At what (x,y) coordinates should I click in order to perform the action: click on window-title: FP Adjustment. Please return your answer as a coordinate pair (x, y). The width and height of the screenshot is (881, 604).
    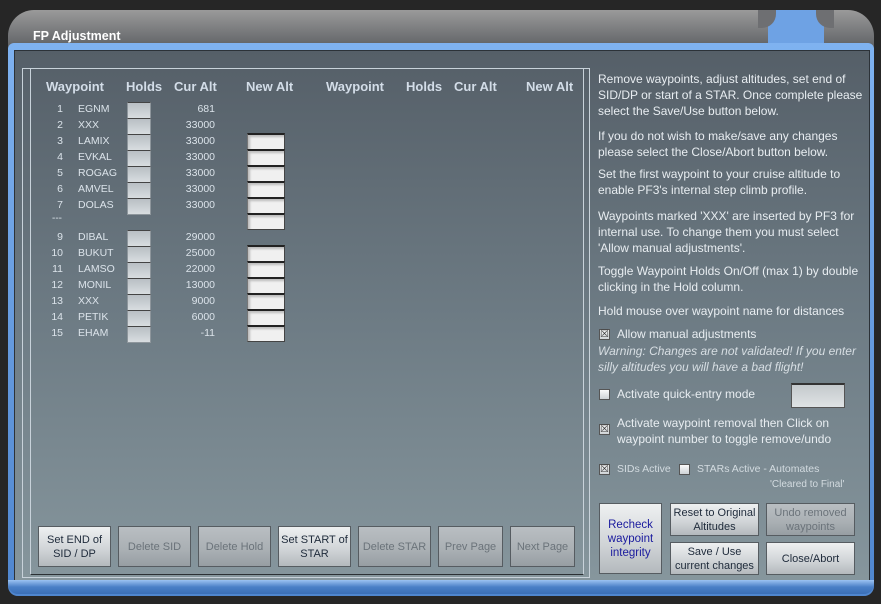
    Looking at the image, I should click on (77, 36).